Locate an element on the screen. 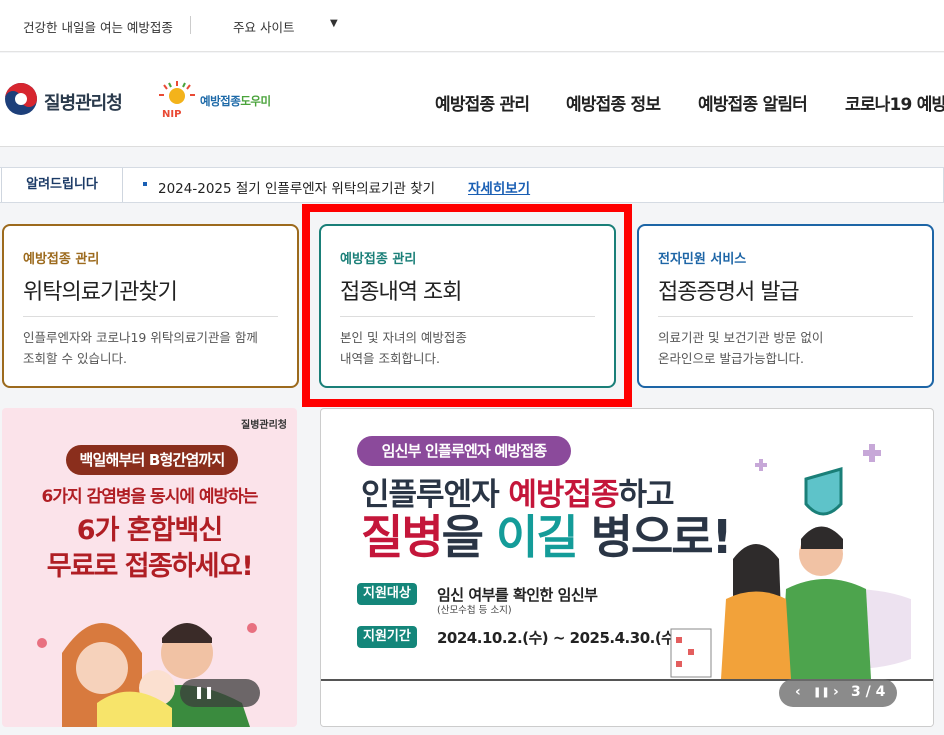  nip-logo: NIP 예방접종도우미 is located at coordinates (226, 100).